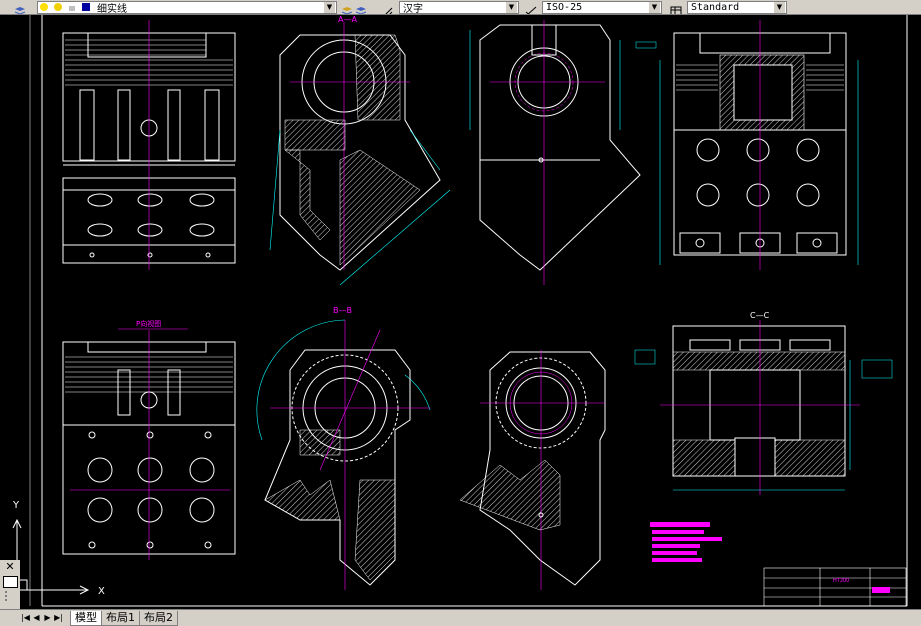  I want to click on p-view: P向视图, so click(149, 439).